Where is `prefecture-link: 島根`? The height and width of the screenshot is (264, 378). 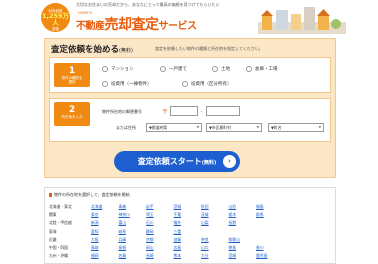 prefecture-link: 島根 is located at coordinates (123, 248).